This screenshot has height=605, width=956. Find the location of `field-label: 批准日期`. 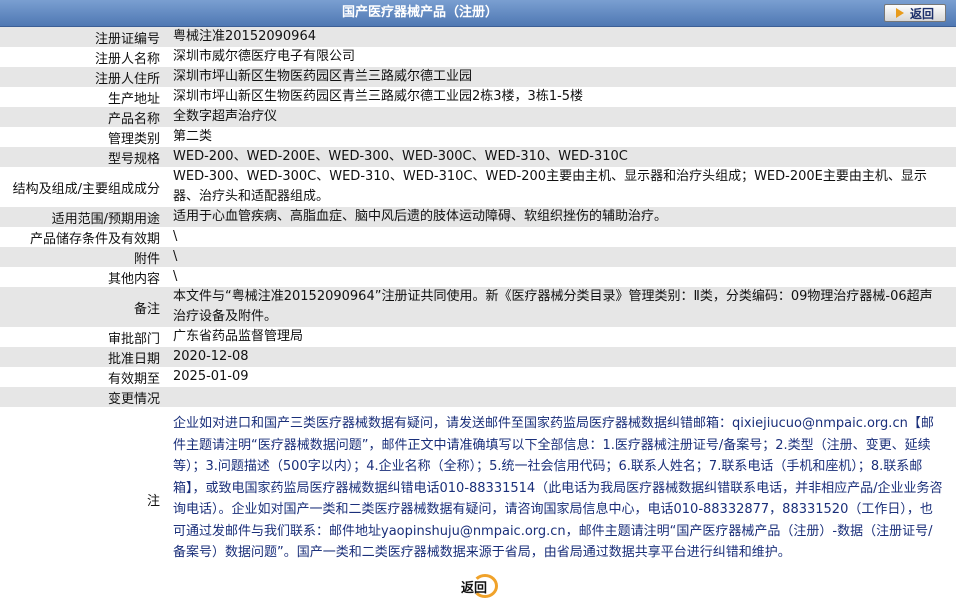

field-label: 批准日期 is located at coordinates (82, 357).